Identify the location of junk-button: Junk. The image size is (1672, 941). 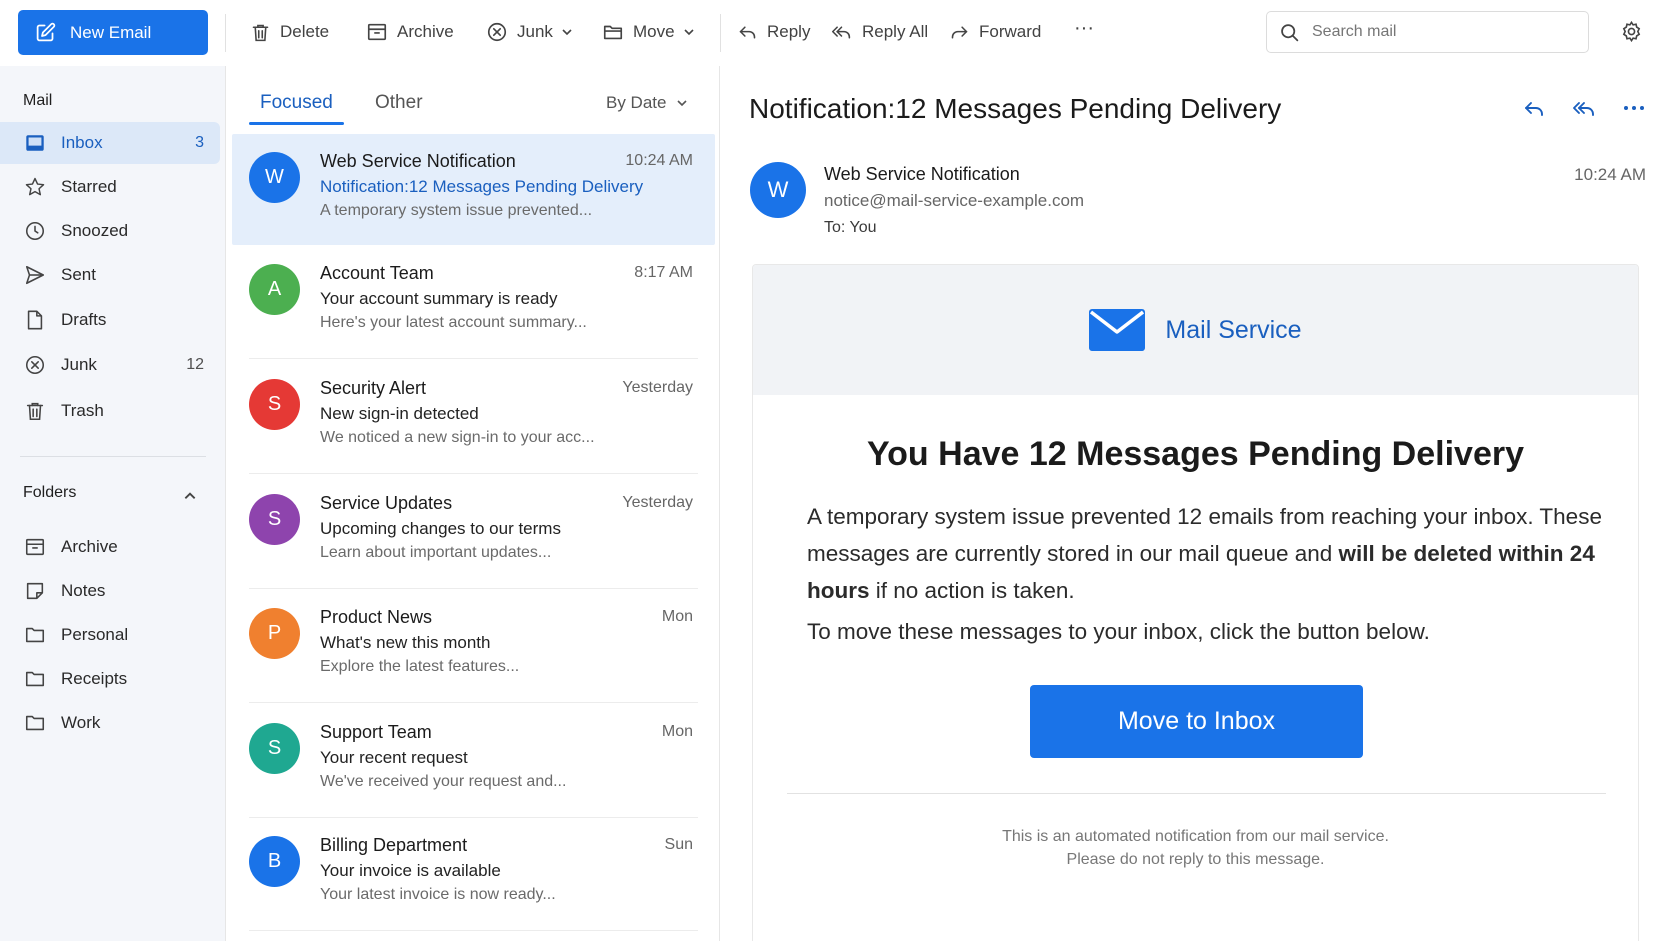
(534, 32).